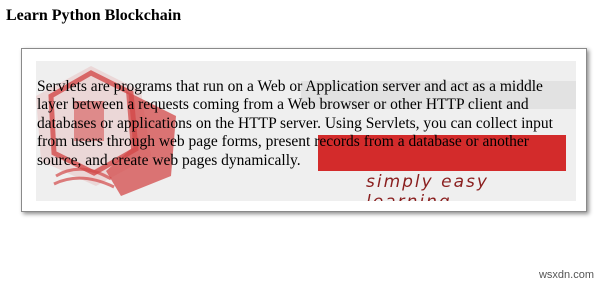 Image resolution: width=600 pixels, height=284 pixels. I want to click on watermark: wsxdn.com, so click(566, 275).